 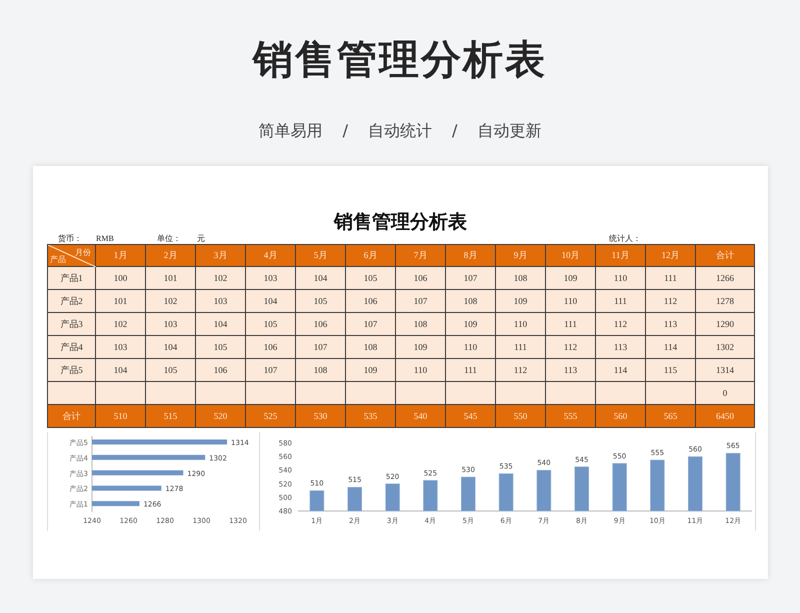 What do you see at coordinates (121, 416) in the screenshot?
I see `table-cell: 510` at bounding box center [121, 416].